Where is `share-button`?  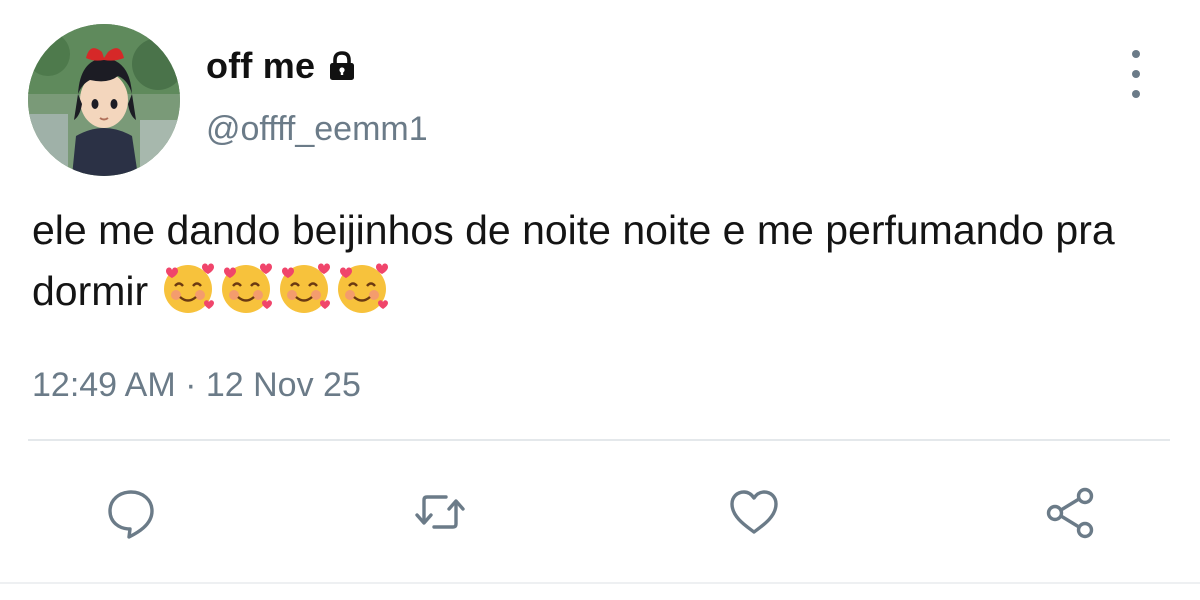 share-button is located at coordinates (1070, 512).